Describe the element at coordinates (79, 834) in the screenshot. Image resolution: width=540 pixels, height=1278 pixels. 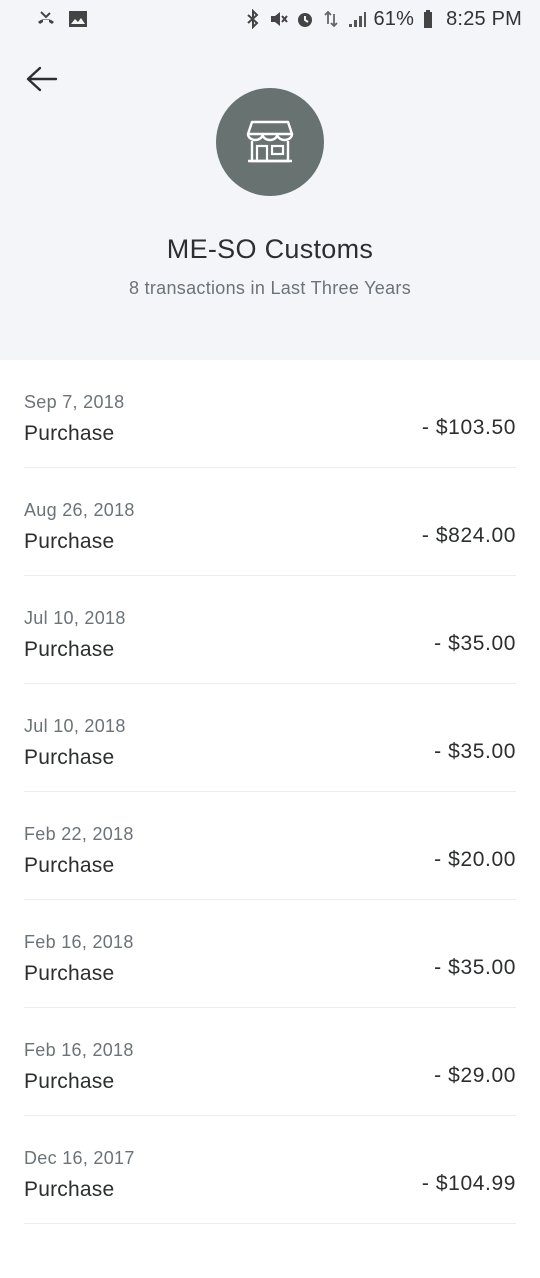
I see `transaction-date: Feb 22, 2018` at that location.